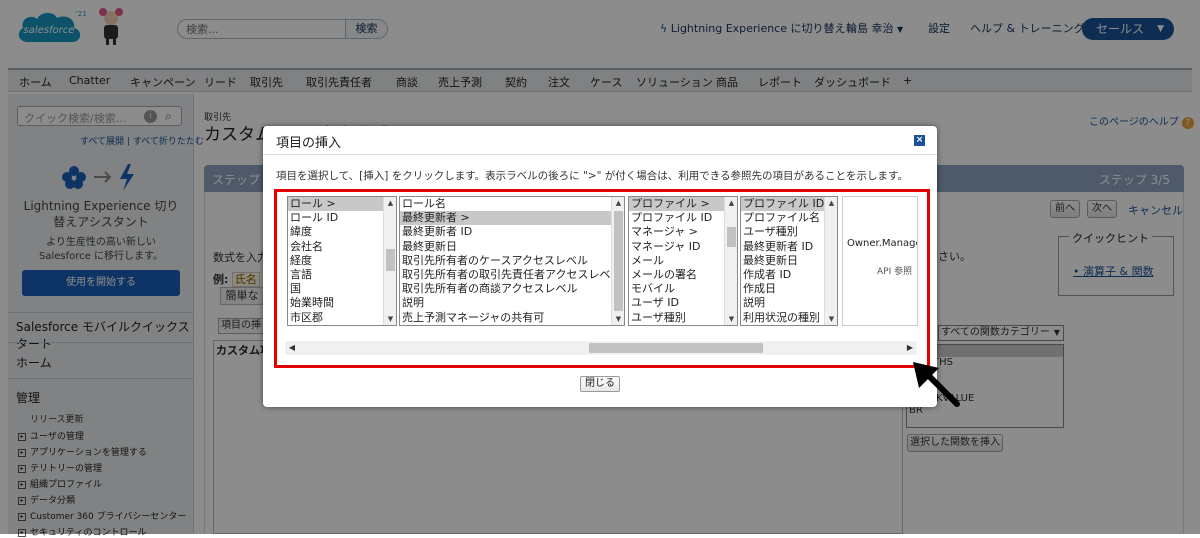 The width and height of the screenshot is (1200, 538). What do you see at coordinates (919, 140) in the screenshot?
I see `close-icon: ×` at bounding box center [919, 140].